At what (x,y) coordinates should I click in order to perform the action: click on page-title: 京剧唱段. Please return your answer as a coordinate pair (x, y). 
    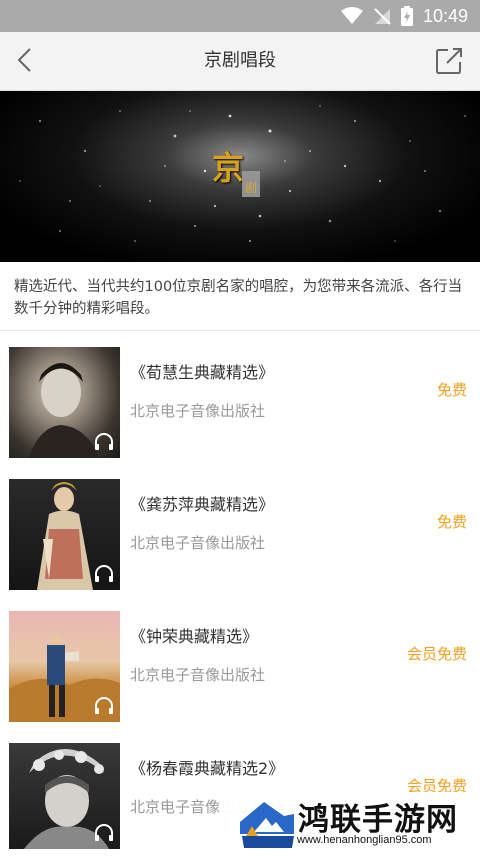
    Looking at the image, I should click on (240, 60).